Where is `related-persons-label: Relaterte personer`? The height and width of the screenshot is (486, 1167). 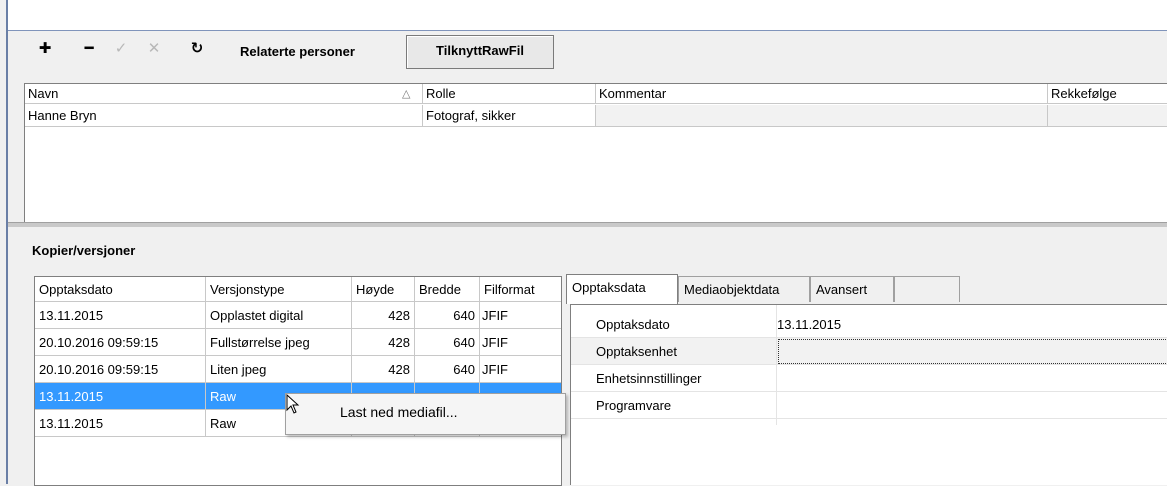 related-persons-label: Relaterte personer is located at coordinates (297, 51).